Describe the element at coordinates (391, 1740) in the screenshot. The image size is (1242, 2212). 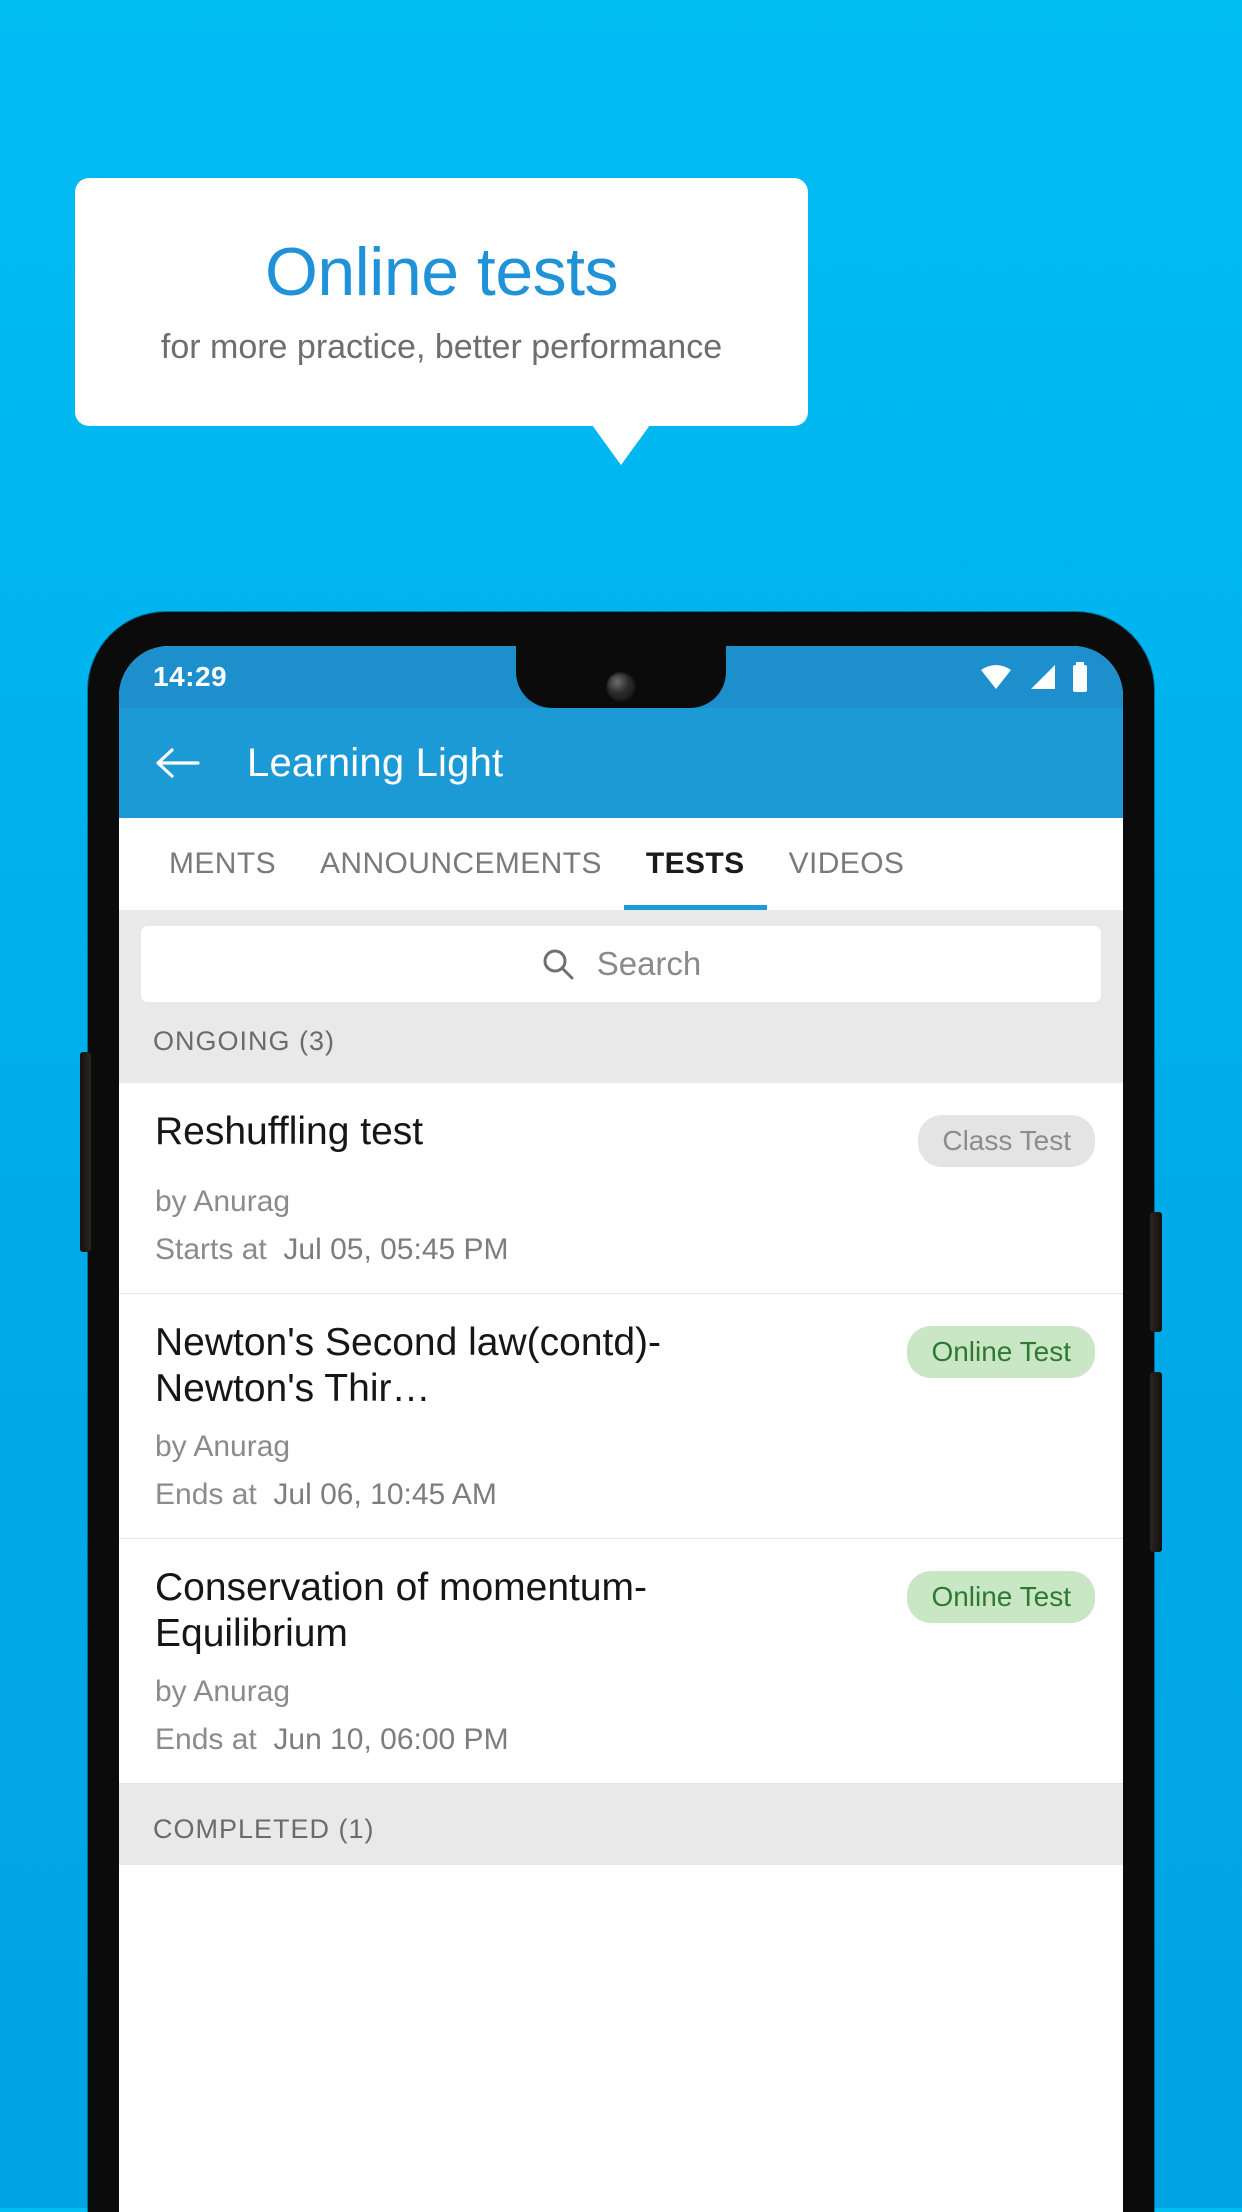
I see `test-schedule-value: Jun 10, 06:00 PM` at that location.